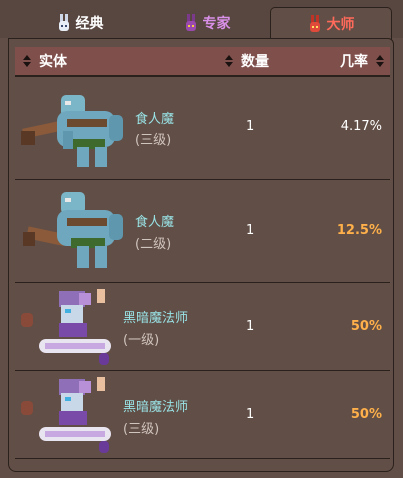  Describe the element at coordinates (63, 22) in the screenshot. I see `white-bunny-icon` at that location.